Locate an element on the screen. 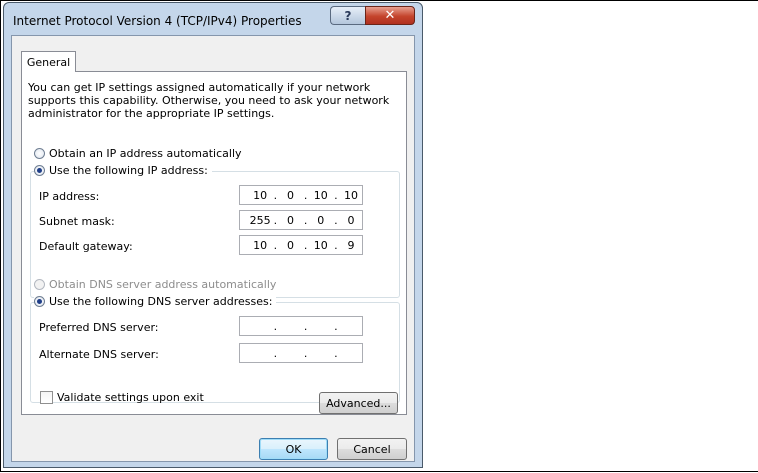 The width and height of the screenshot is (758, 473). preferred-dns-input: . . . is located at coordinates (301, 326).